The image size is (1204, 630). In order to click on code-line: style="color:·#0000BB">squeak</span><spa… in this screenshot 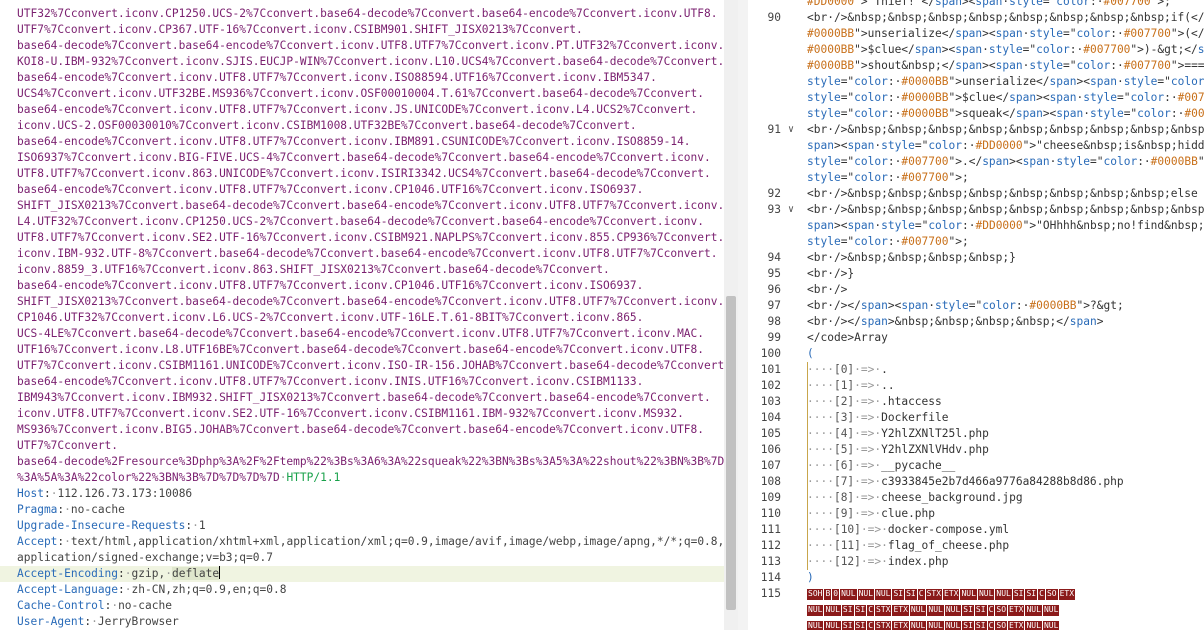, I will do `click(976, 114)`.